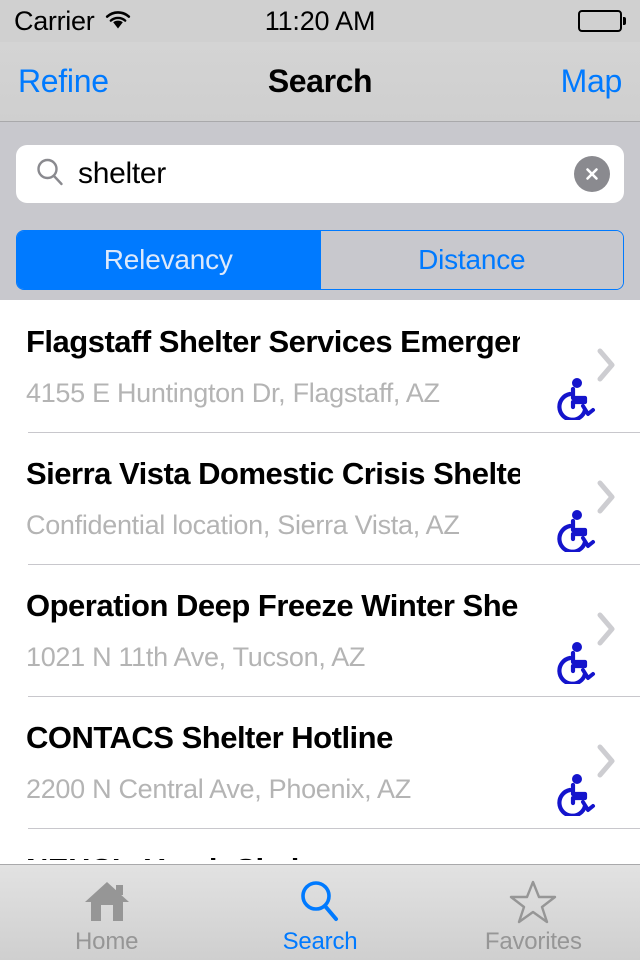  Describe the element at coordinates (533, 901) in the screenshot. I see `star-icon` at that location.